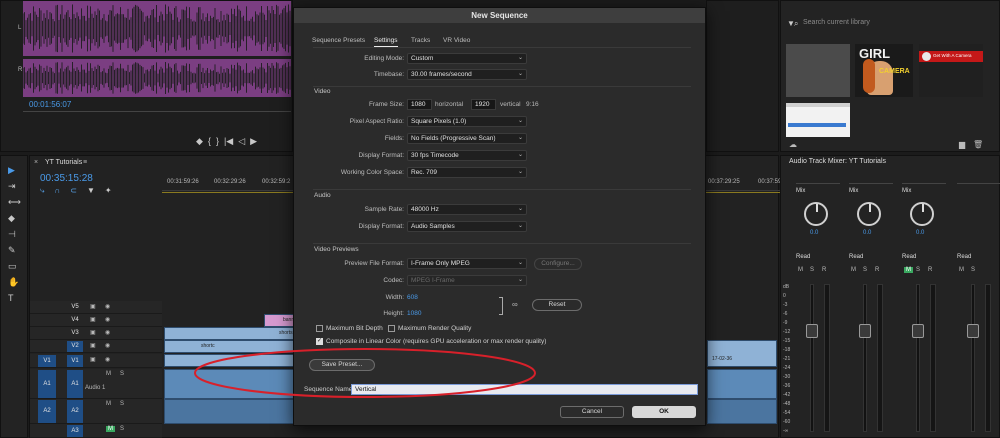 The width and height of the screenshot is (1000, 438). Describe the element at coordinates (253, 141) in the screenshot. I see `play-icon: ▶` at that location.